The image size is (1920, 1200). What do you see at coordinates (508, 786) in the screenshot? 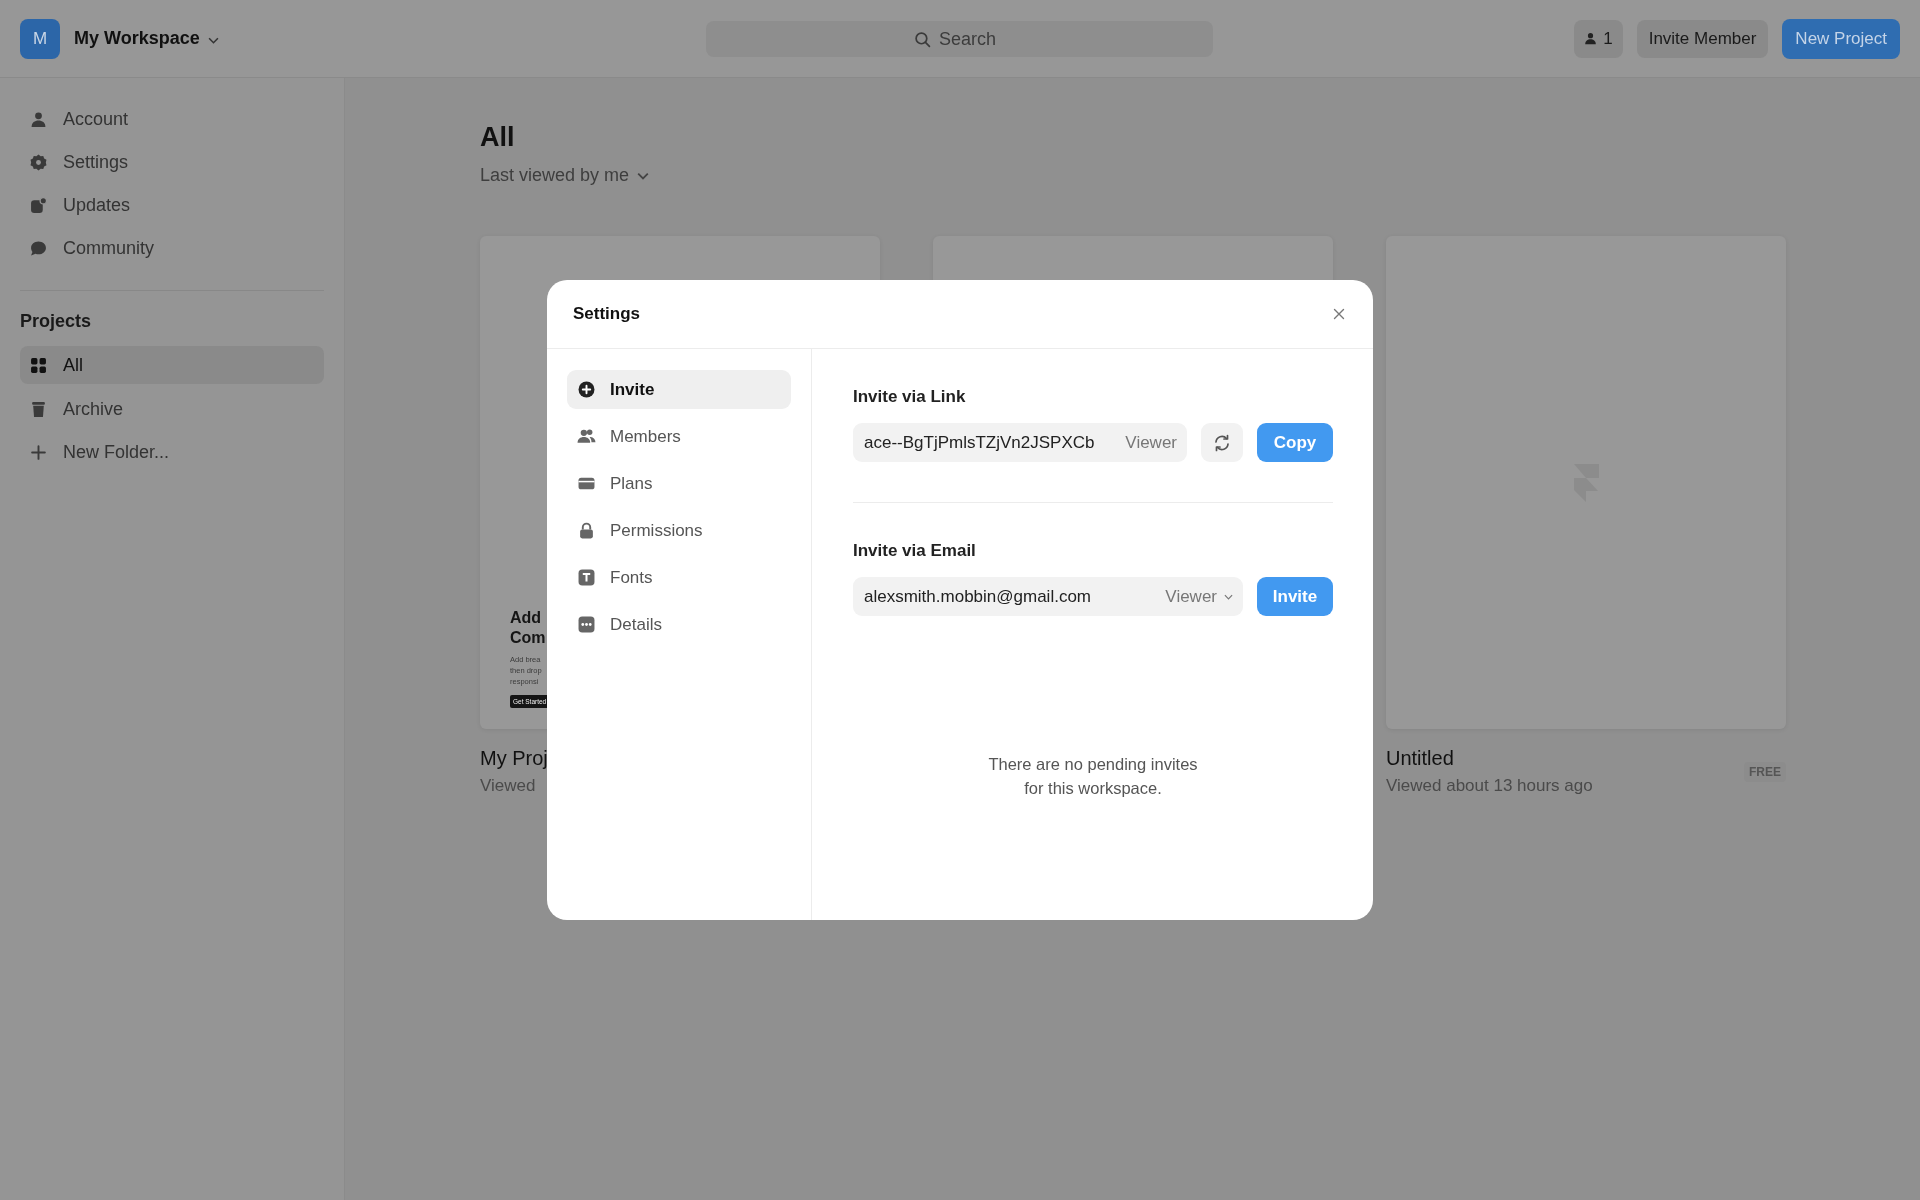
I see `project-viewed-time: Viewed` at bounding box center [508, 786].